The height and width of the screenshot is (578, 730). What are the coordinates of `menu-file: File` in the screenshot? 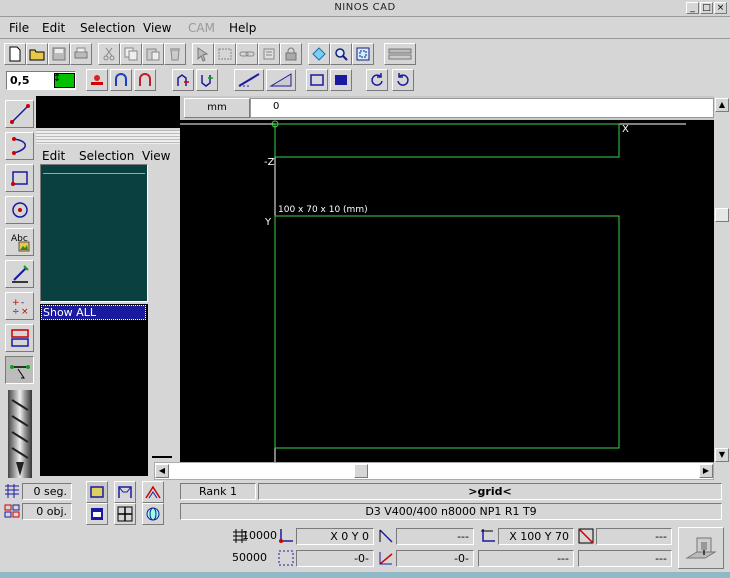 It's located at (19, 28).